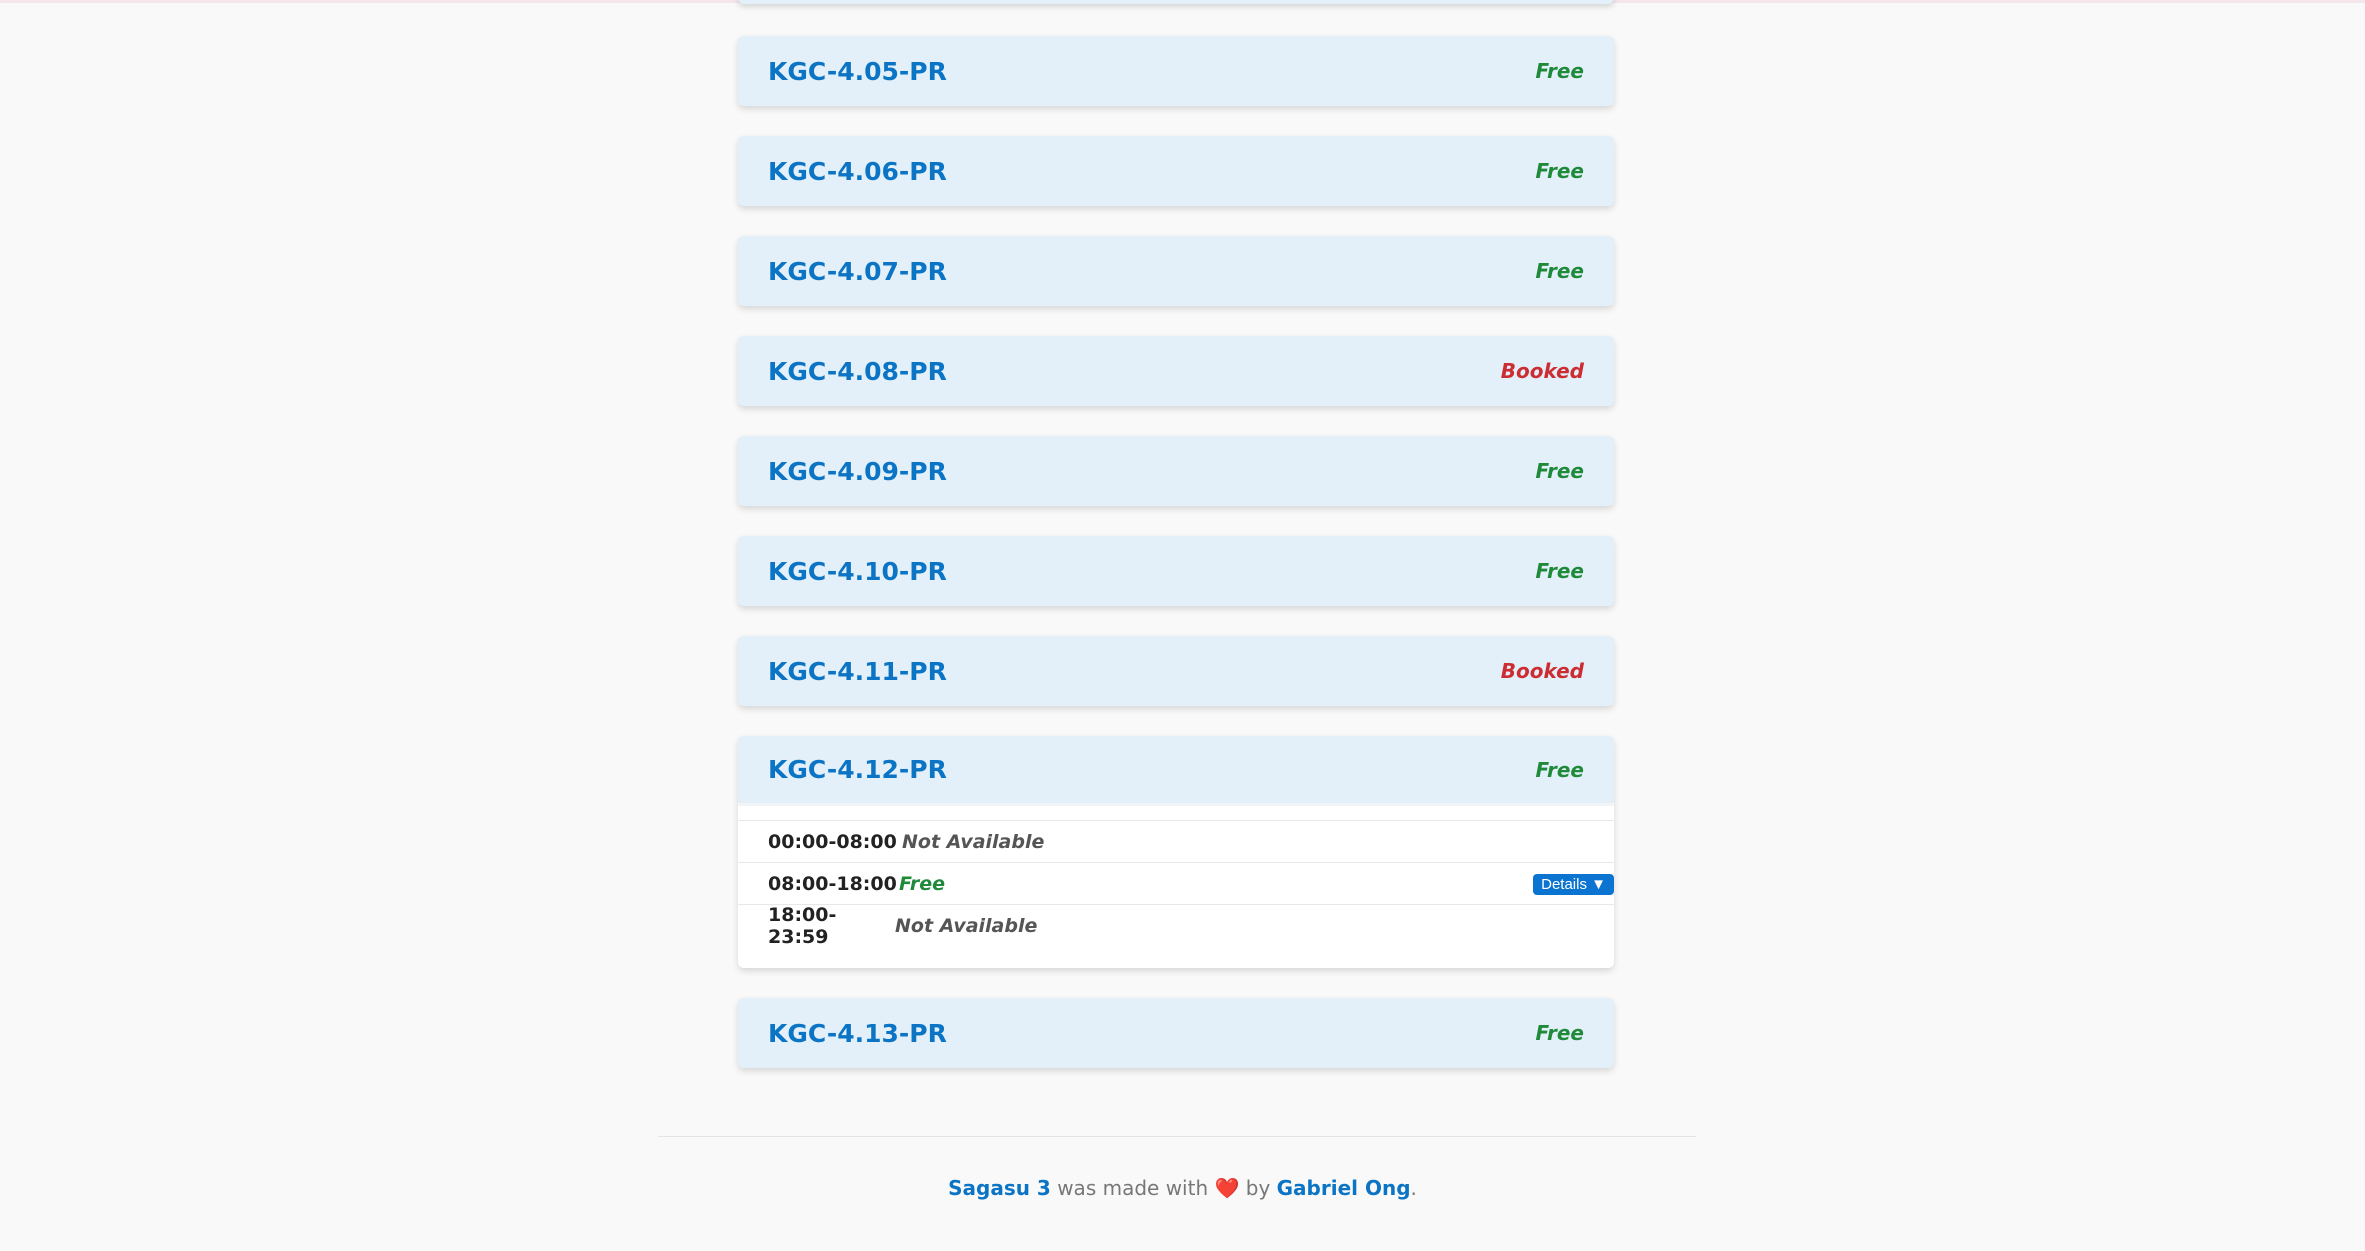 This screenshot has width=2365, height=1251. Describe the element at coordinates (857, 1033) in the screenshot. I see `room-name: KGC-4.13-PR` at that location.